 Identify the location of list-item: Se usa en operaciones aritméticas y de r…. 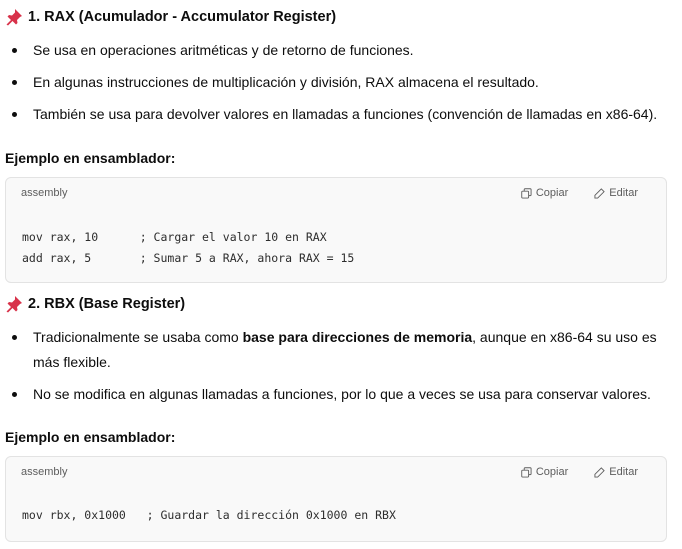
(337, 50).